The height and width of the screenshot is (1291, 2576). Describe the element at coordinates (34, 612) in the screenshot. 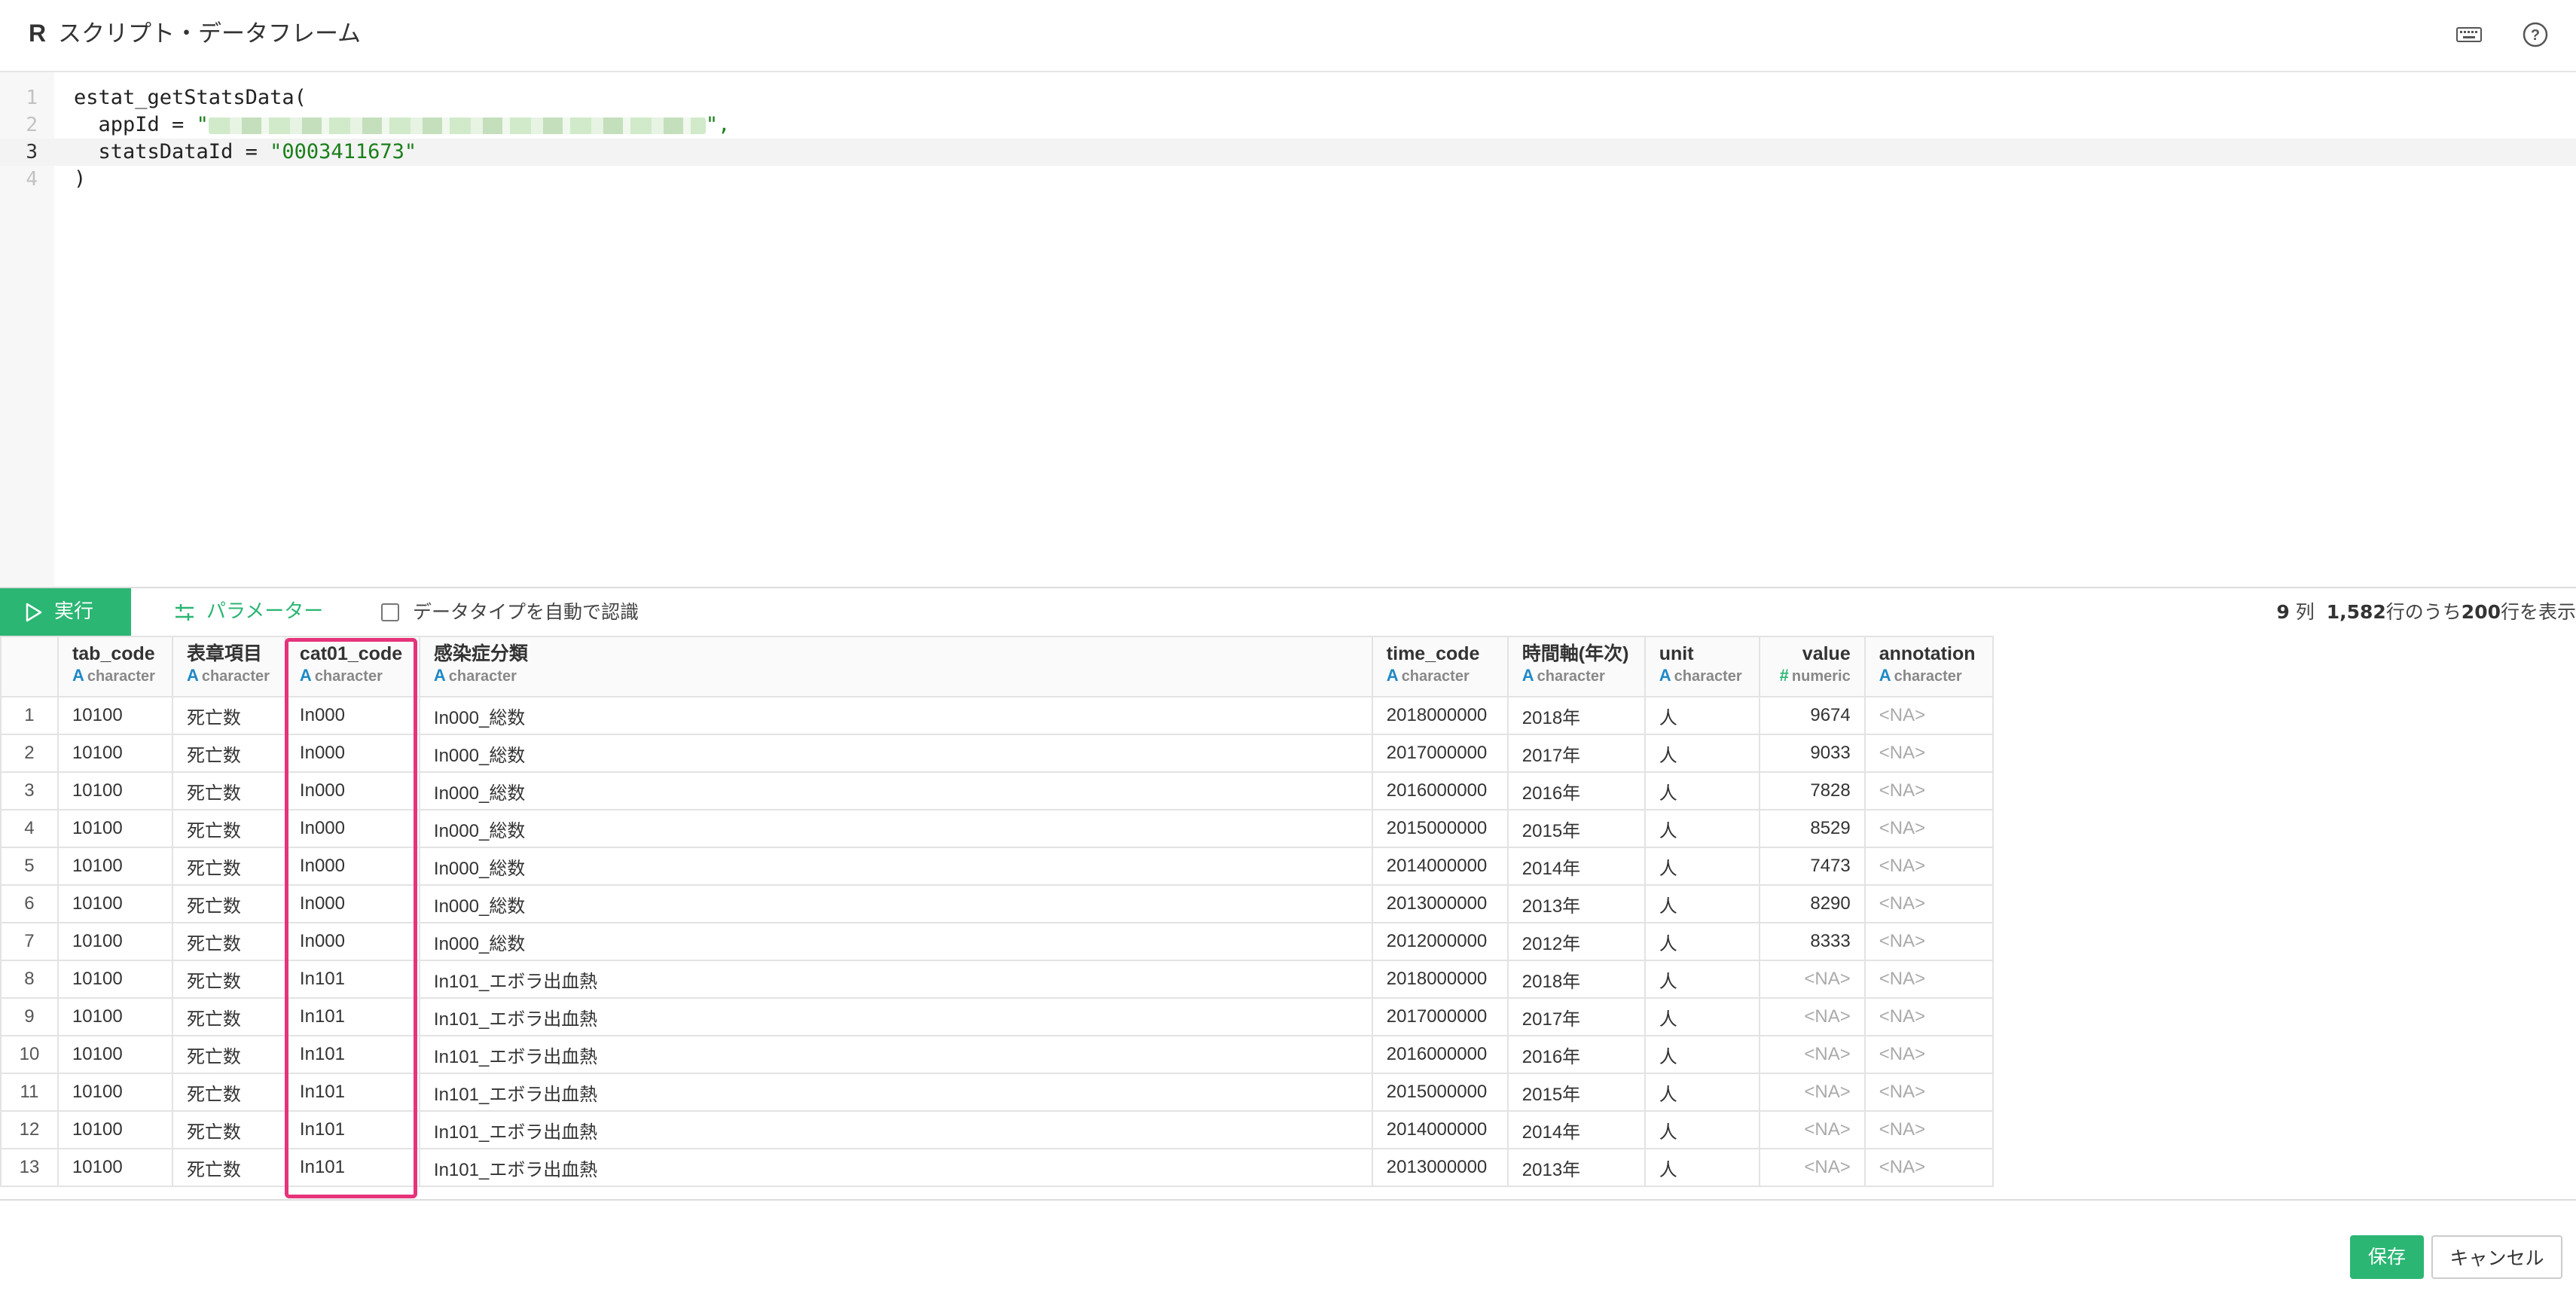

I see `play-icon` at that location.